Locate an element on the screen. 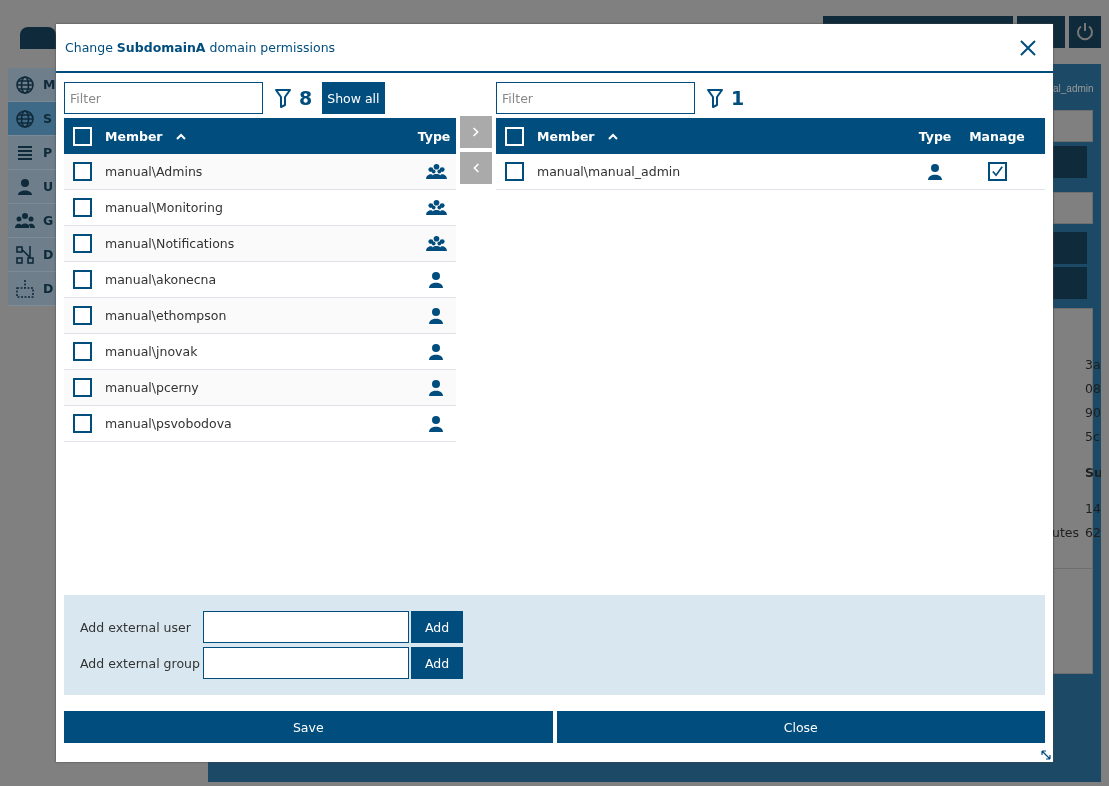 Image resolution: width=1109 pixels, height=786 pixels. chevron-left-icon is located at coordinates (476, 168).